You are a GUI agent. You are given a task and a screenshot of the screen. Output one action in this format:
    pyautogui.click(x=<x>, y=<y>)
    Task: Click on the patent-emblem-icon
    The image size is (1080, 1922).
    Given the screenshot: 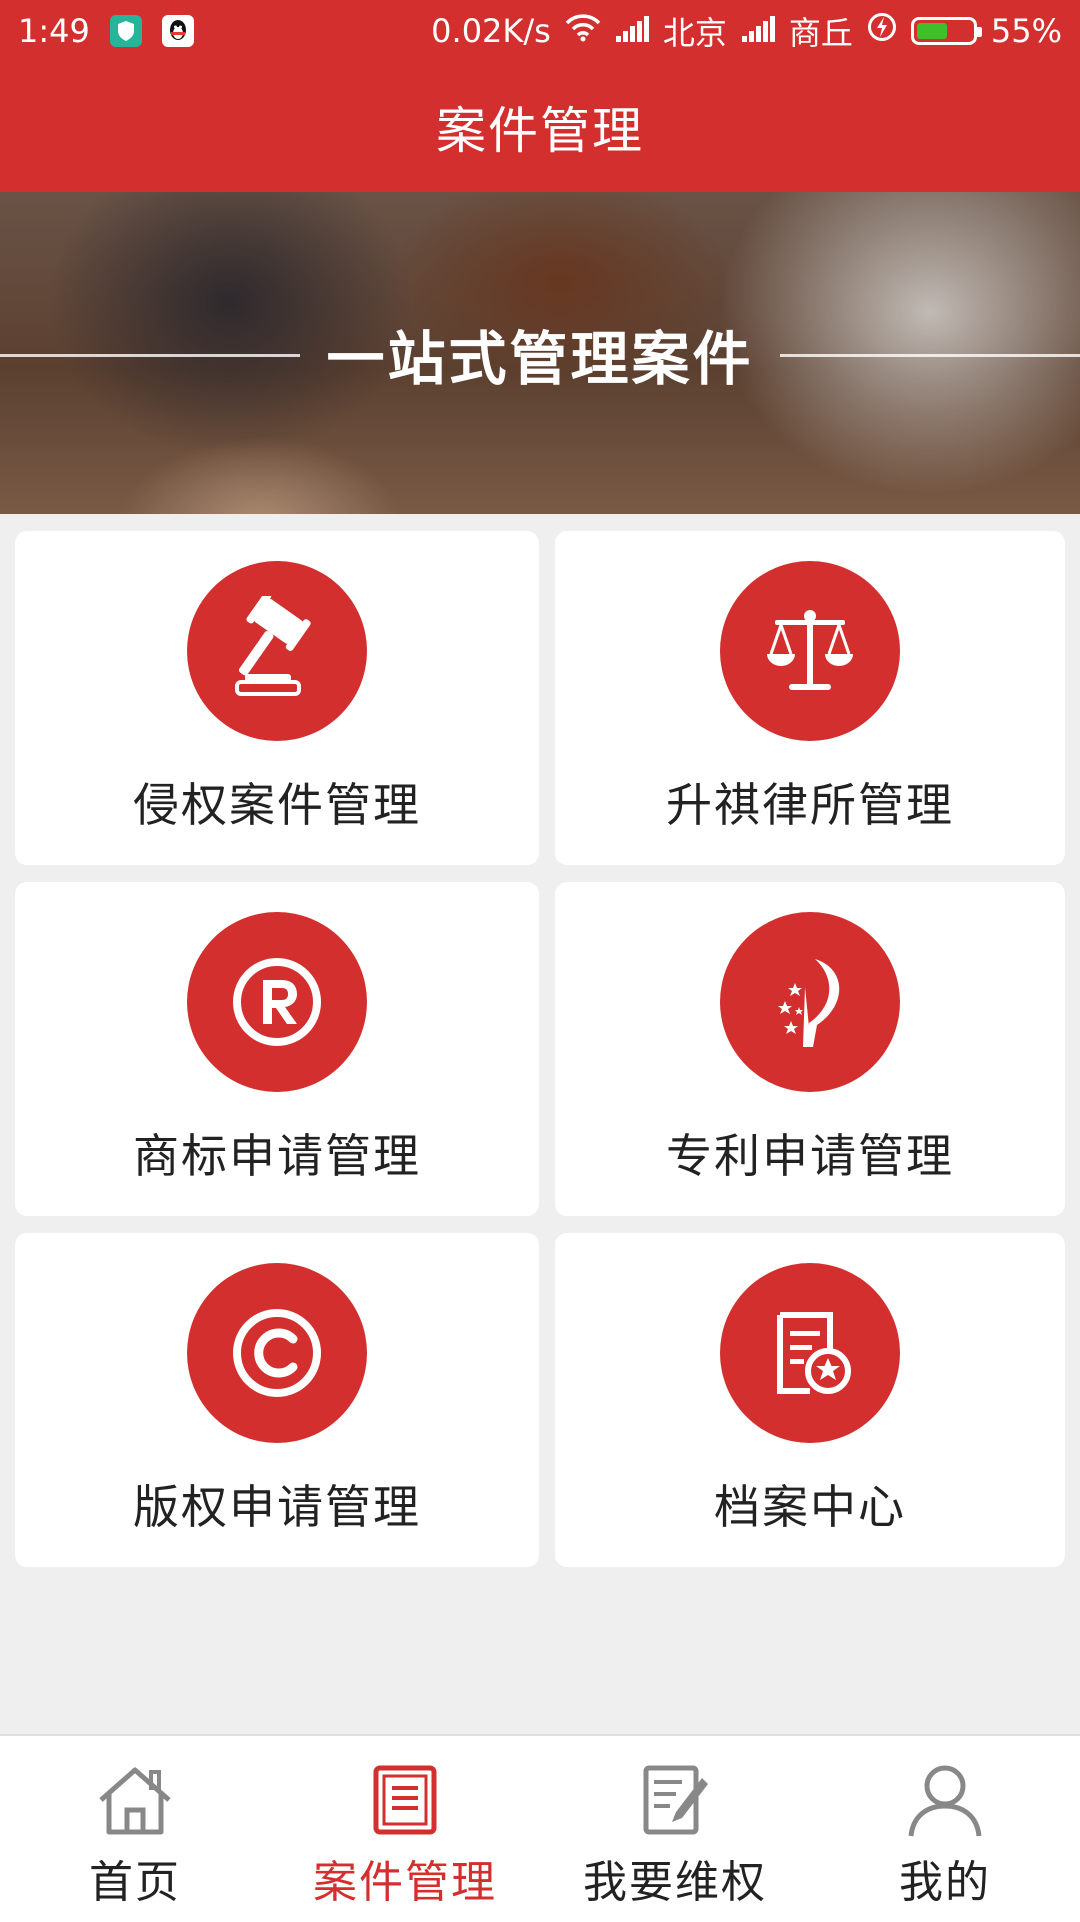 What is the action you would take?
    pyautogui.click(x=809, y=1003)
    